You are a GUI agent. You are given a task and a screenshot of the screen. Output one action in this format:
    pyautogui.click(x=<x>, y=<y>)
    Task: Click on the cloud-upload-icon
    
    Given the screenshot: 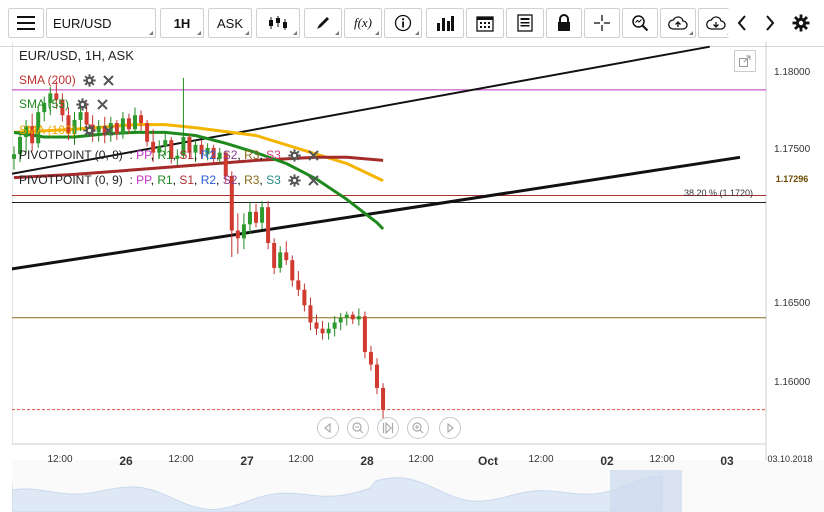 What is the action you would take?
    pyautogui.click(x=678, y=23)
    